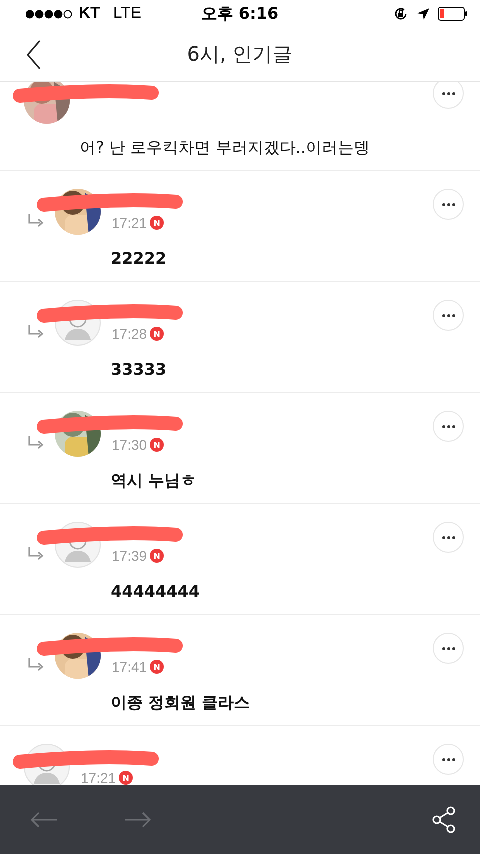  I want to click on network-type: LTE, so click(127, 14).